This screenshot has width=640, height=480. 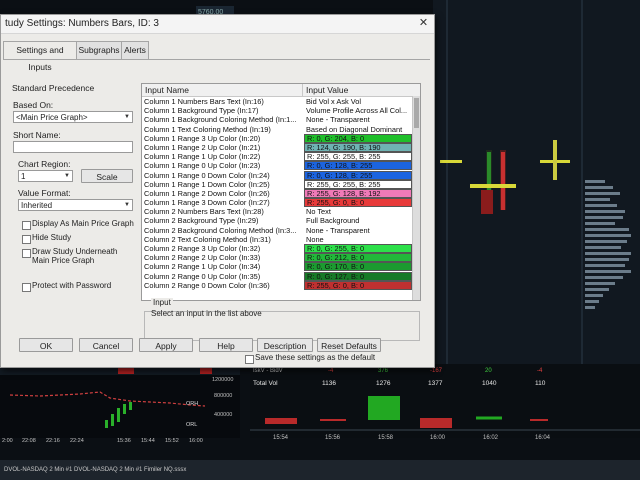 I want to click on reset-defaults-button: Reset Defaults, so click(x=349, y=345).